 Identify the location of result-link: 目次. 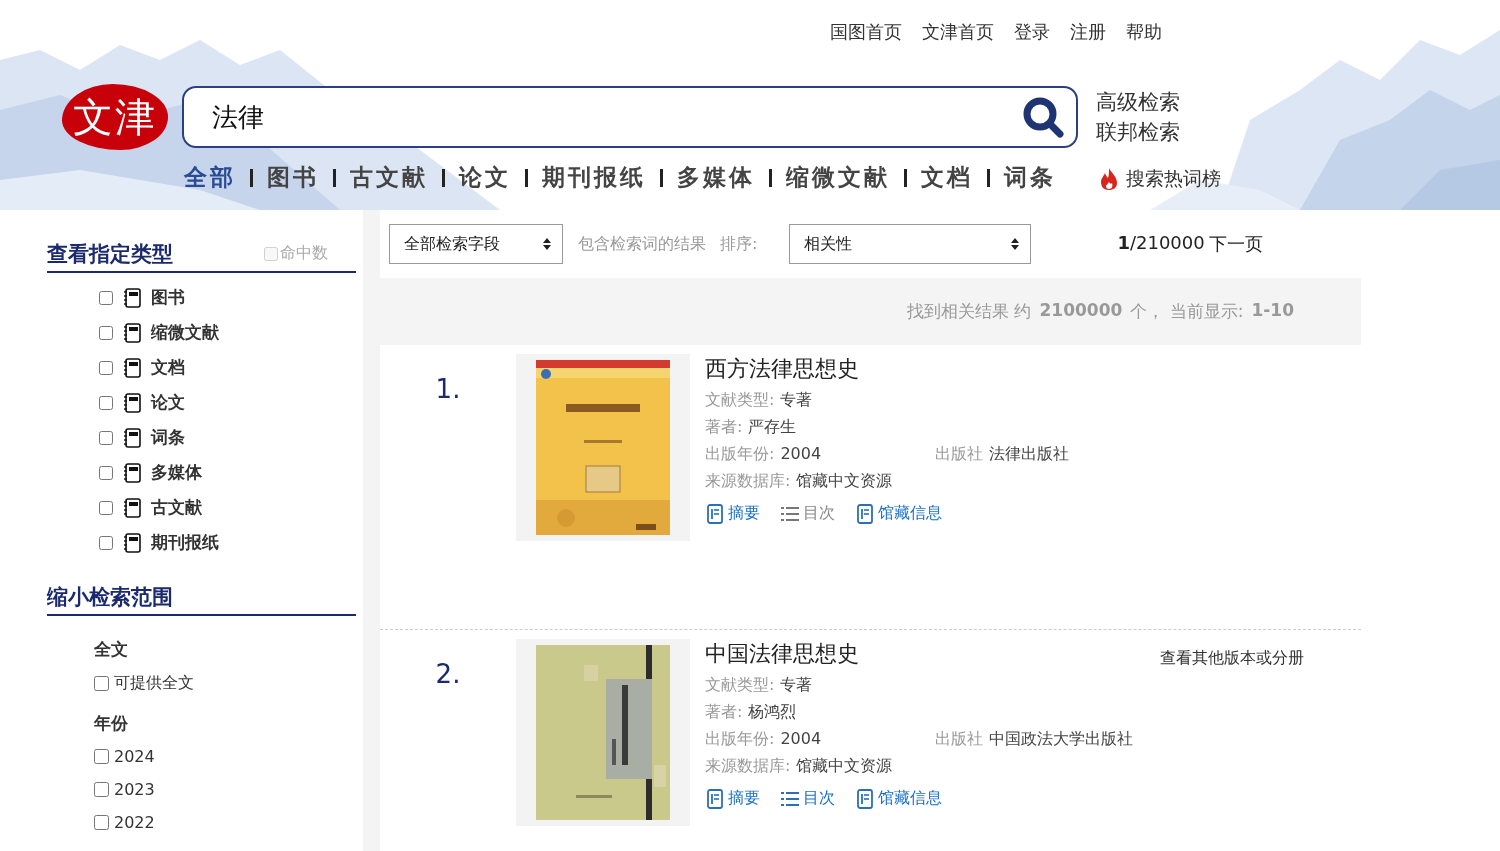
(807, 798).